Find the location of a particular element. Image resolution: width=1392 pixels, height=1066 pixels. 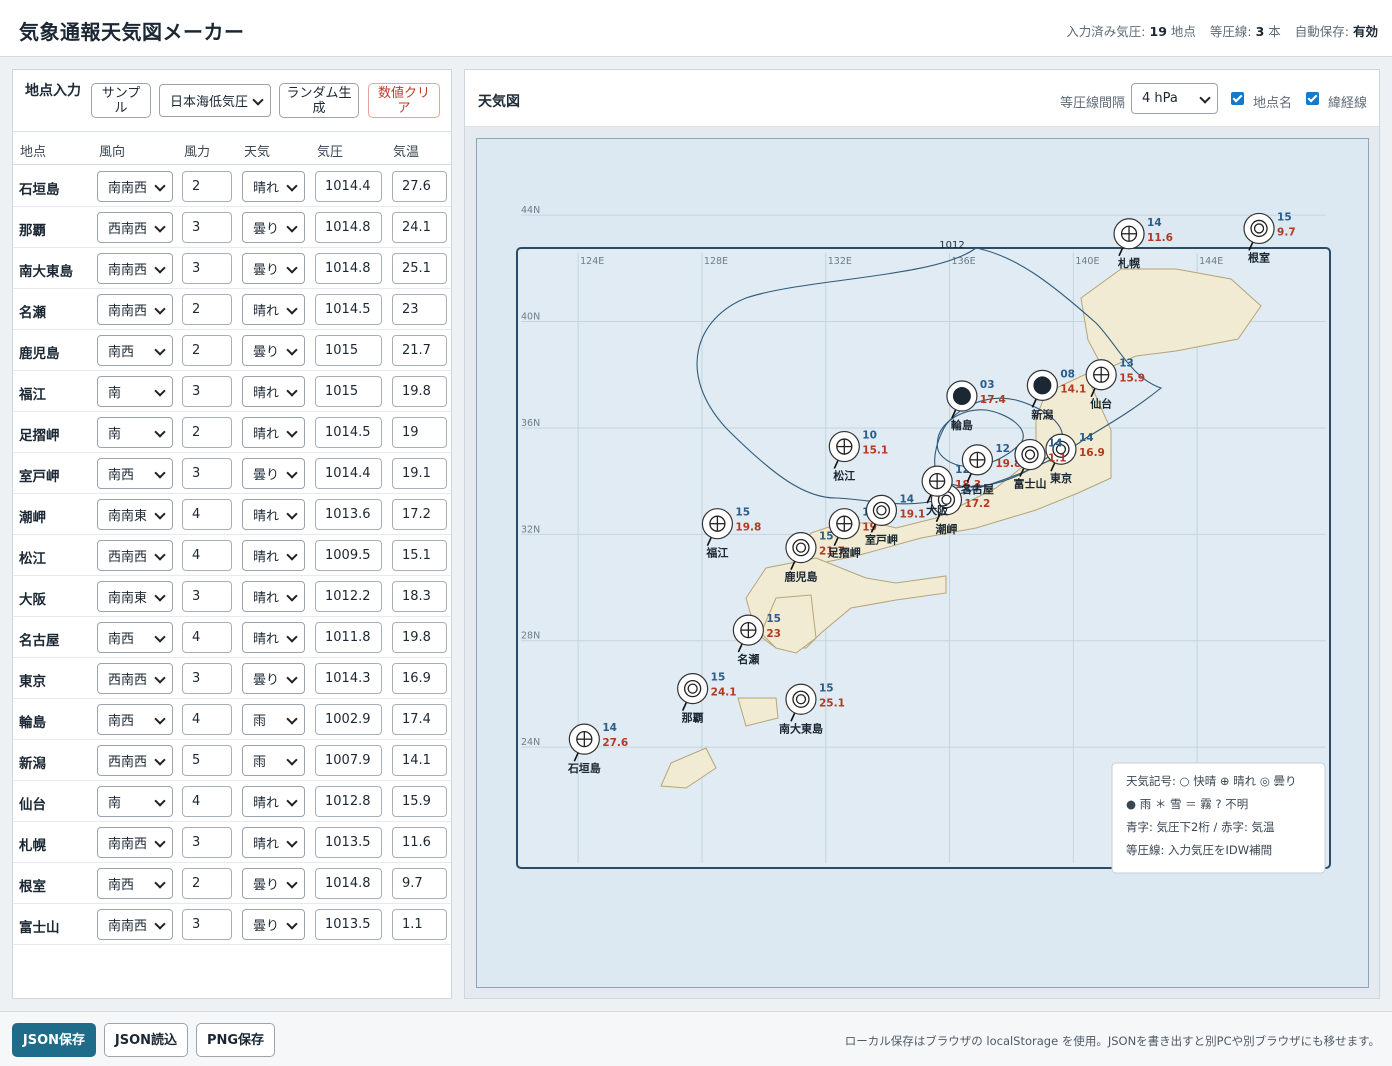

pressure-input: 1012.8 is located at coordinates (348, 801).